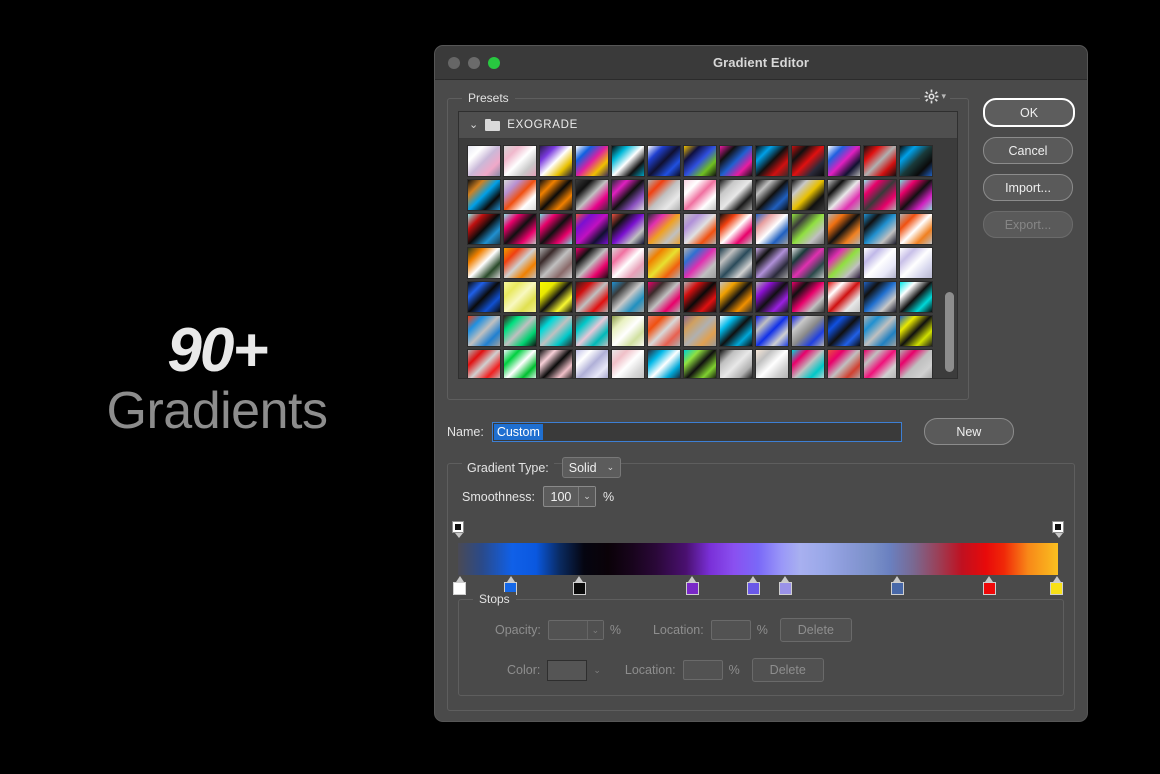 The image size is (1160, 774). I want to click on ok-button: OK, so click(1029, 112).